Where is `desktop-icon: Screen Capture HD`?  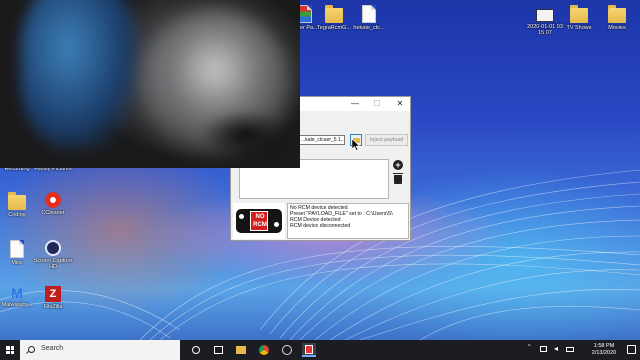
desktop-icon: Screen Capture HD is located at coordinates (53, 255).